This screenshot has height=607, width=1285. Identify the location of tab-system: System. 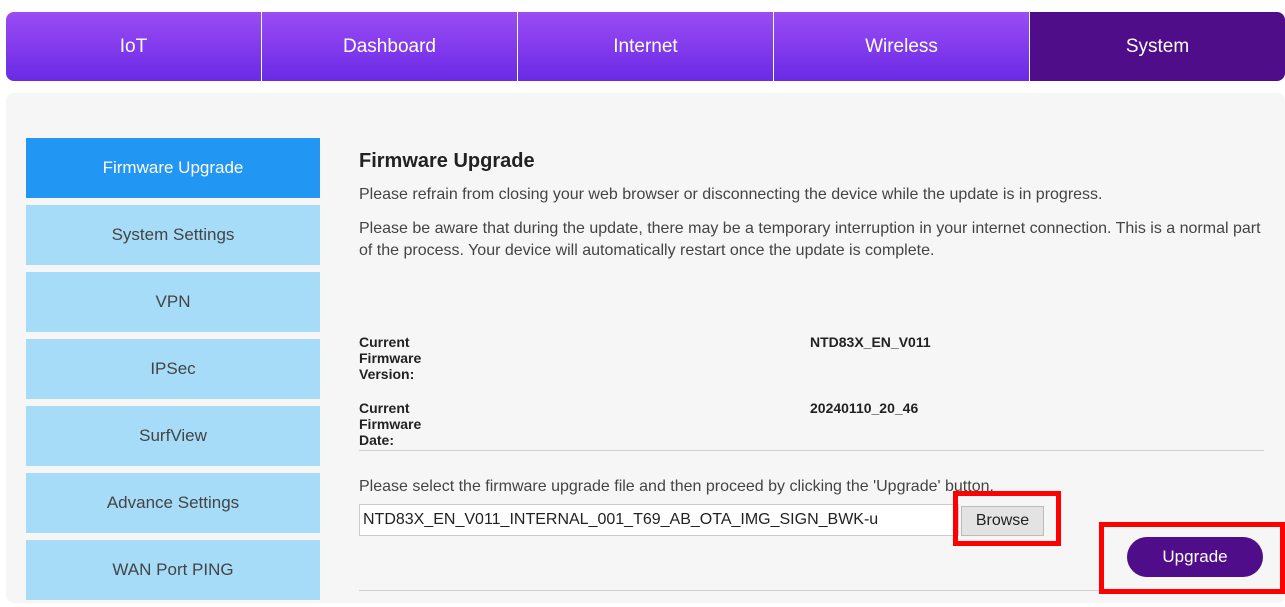
(1157, 46).